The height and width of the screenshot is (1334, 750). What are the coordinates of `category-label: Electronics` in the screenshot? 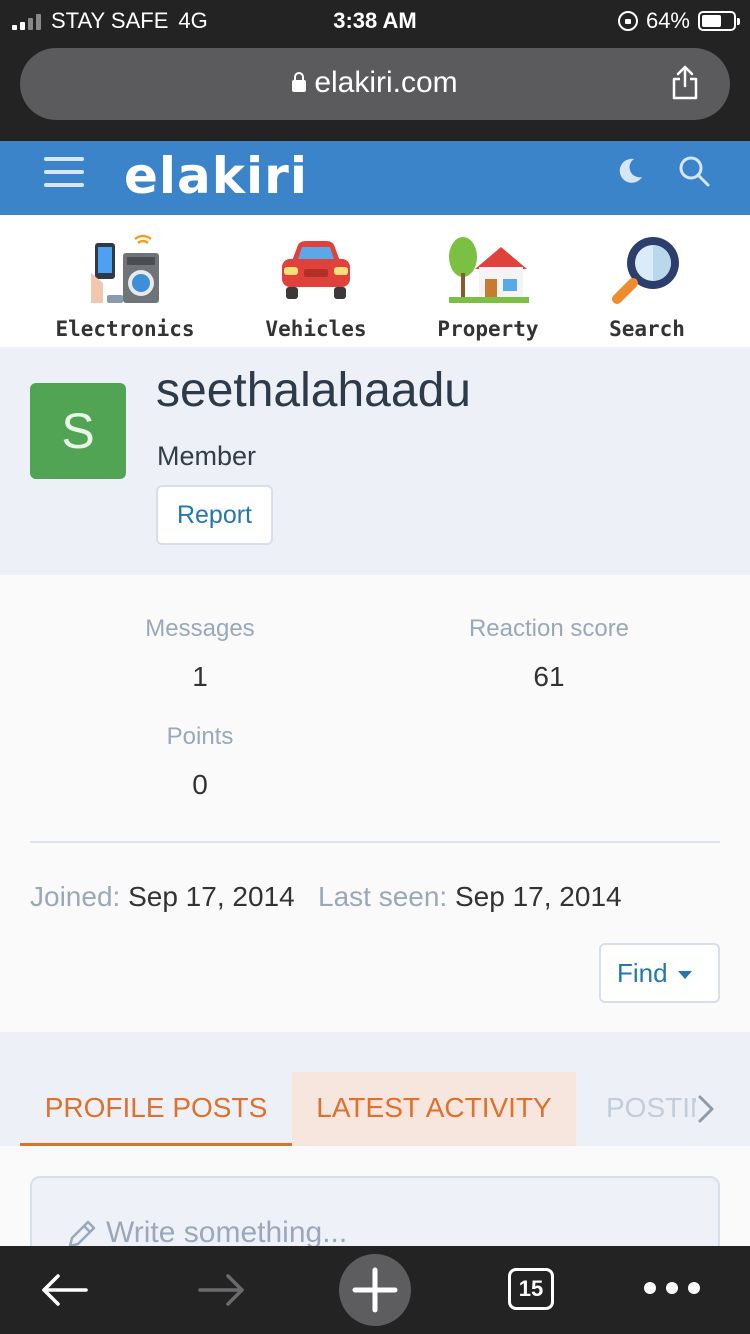 It's located at (125, 329).